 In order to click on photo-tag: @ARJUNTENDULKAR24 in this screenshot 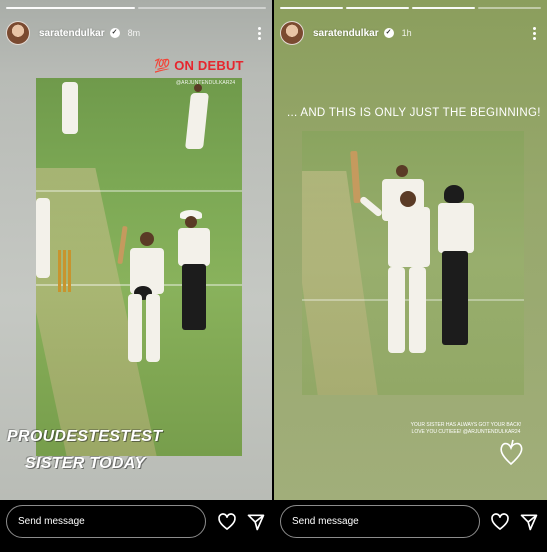, I will do `click(205, 83)`.